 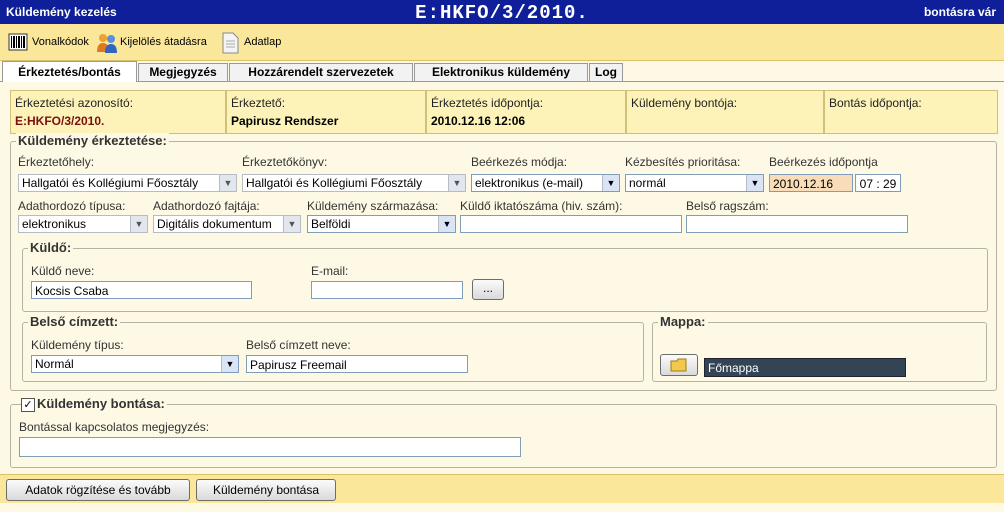 I want to click on opening-note-label: Bontással kapcsolatos megjegyzés:, so click(x=114, y=427).